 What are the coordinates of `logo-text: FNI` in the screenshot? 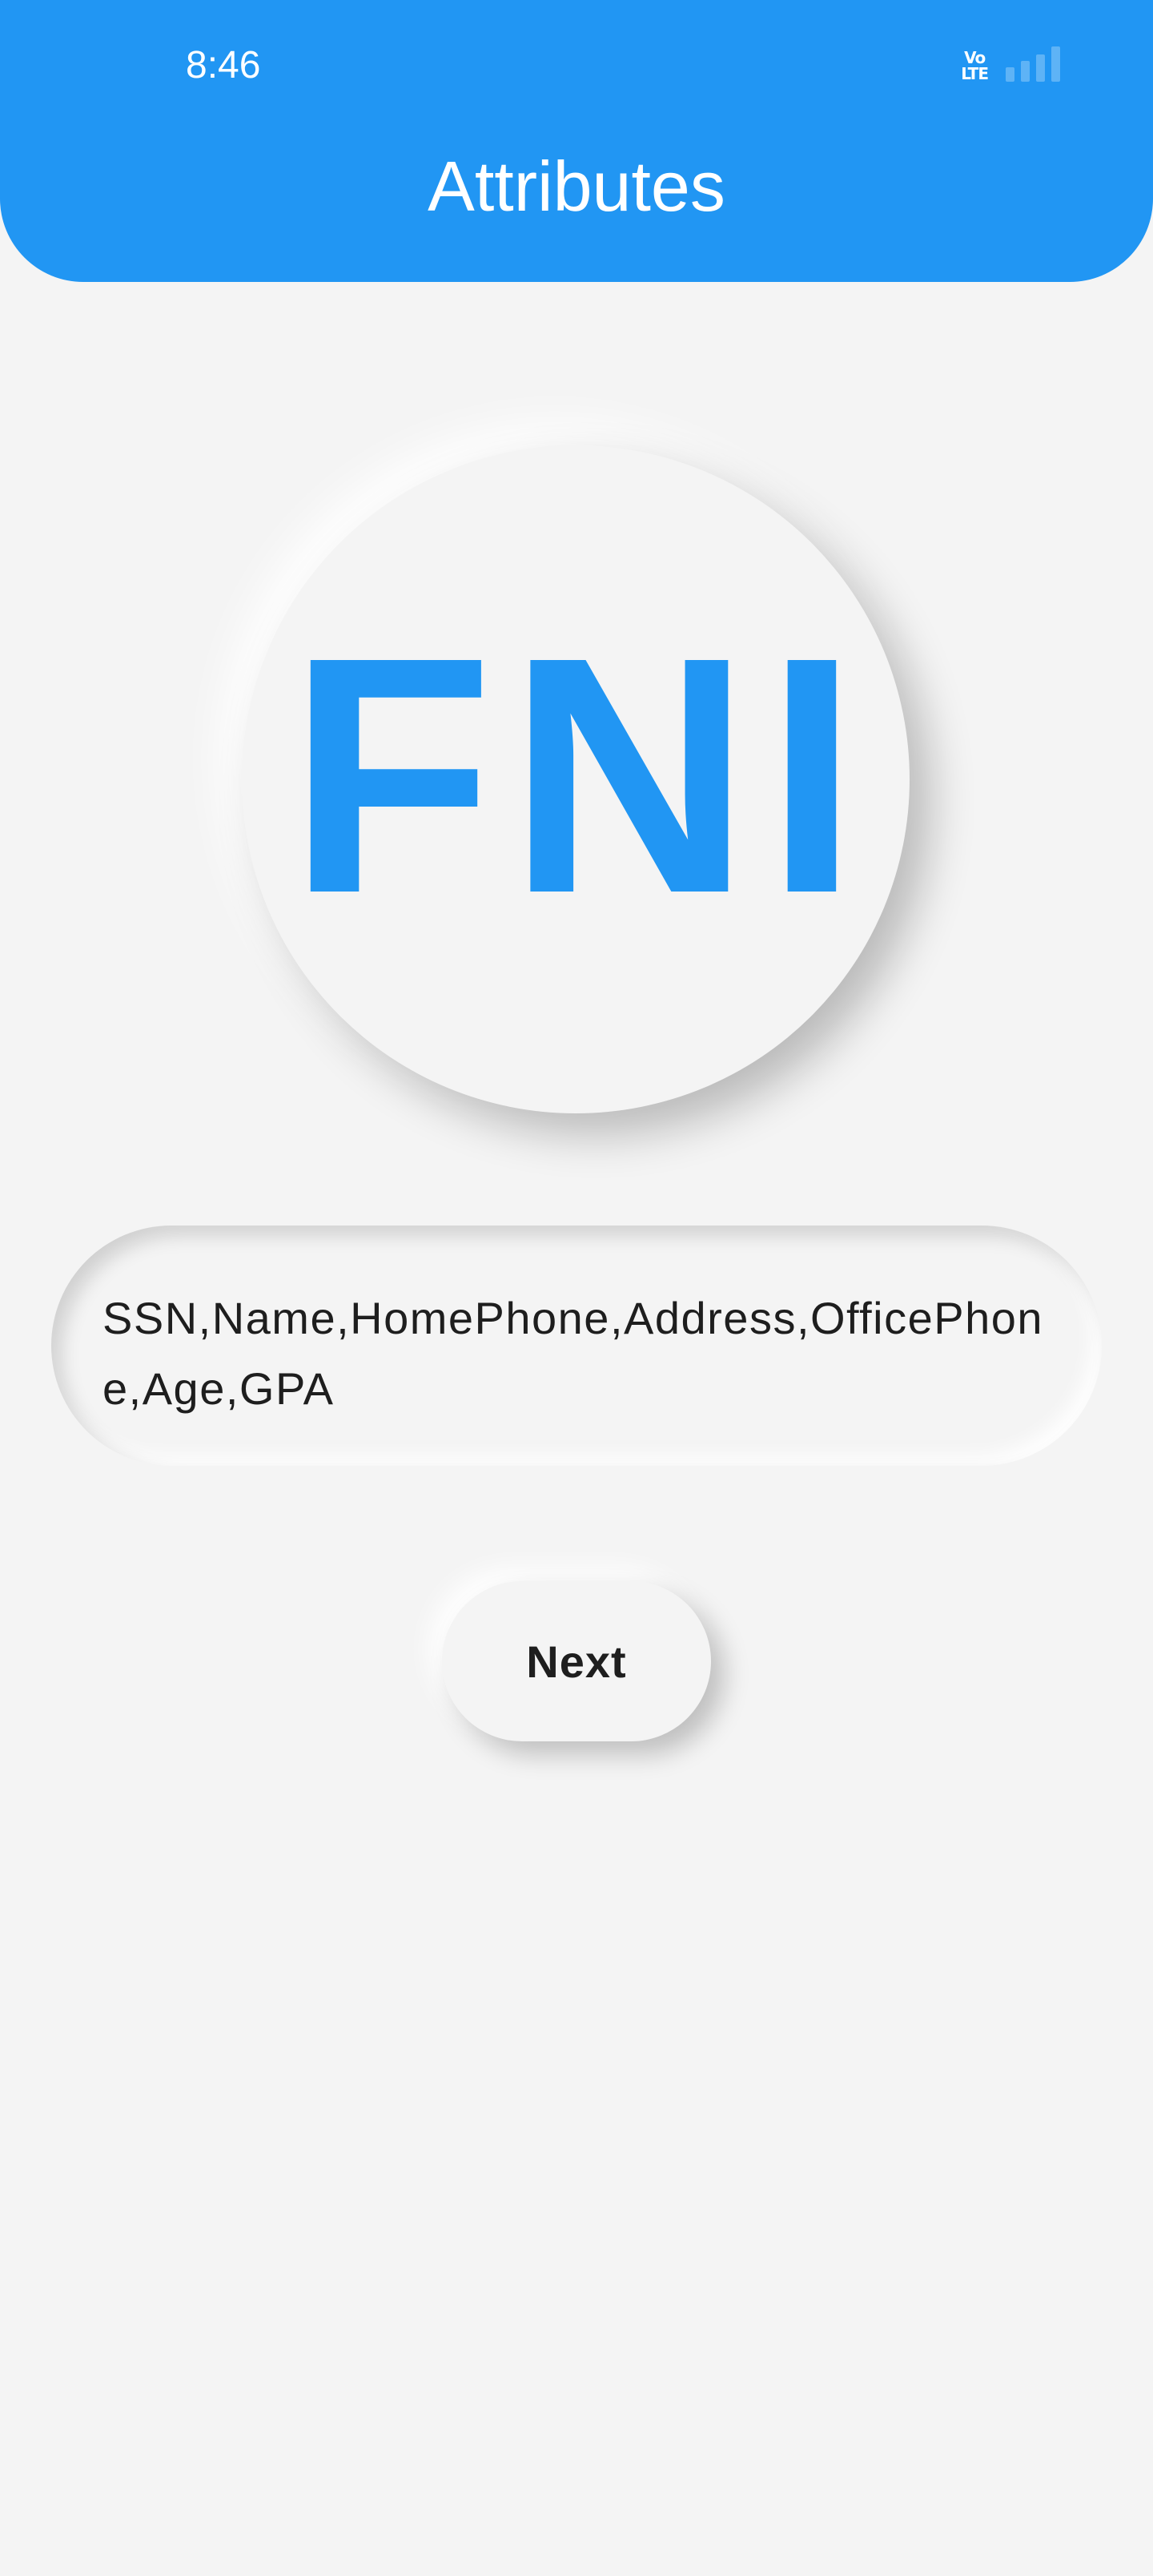 It's located at (581, 776).